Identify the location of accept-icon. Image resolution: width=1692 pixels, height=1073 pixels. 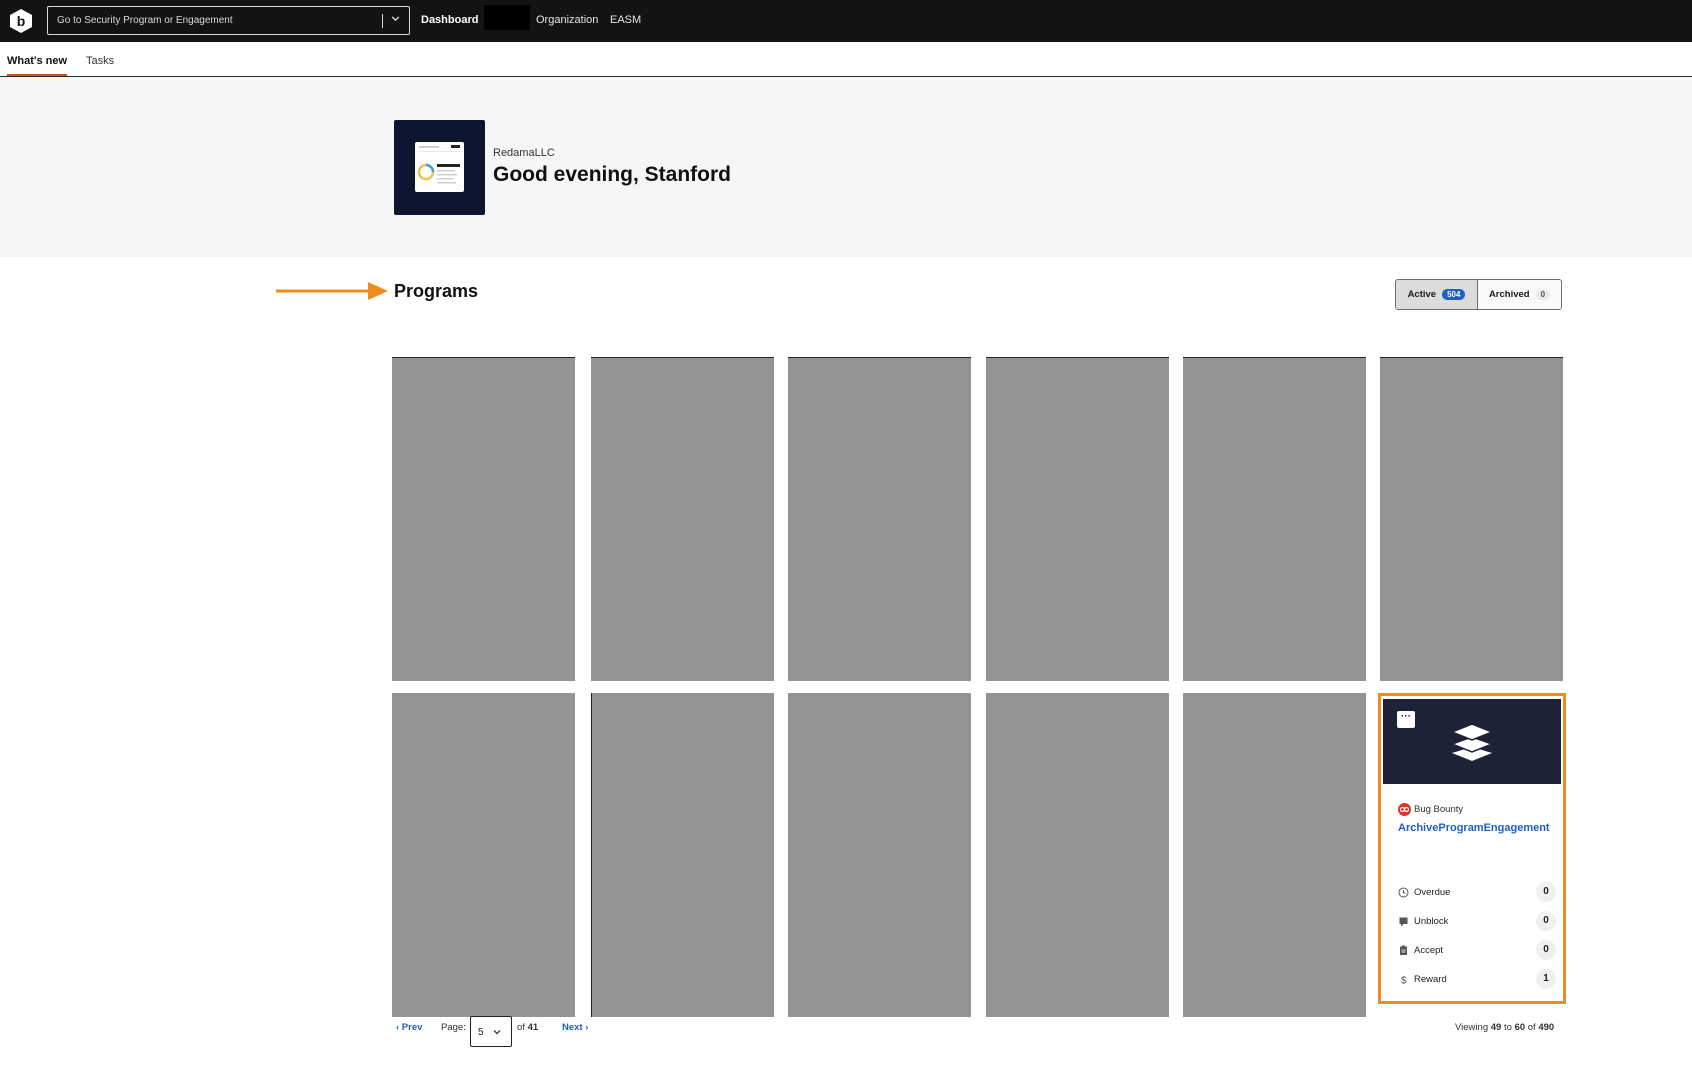
(1403, 950).